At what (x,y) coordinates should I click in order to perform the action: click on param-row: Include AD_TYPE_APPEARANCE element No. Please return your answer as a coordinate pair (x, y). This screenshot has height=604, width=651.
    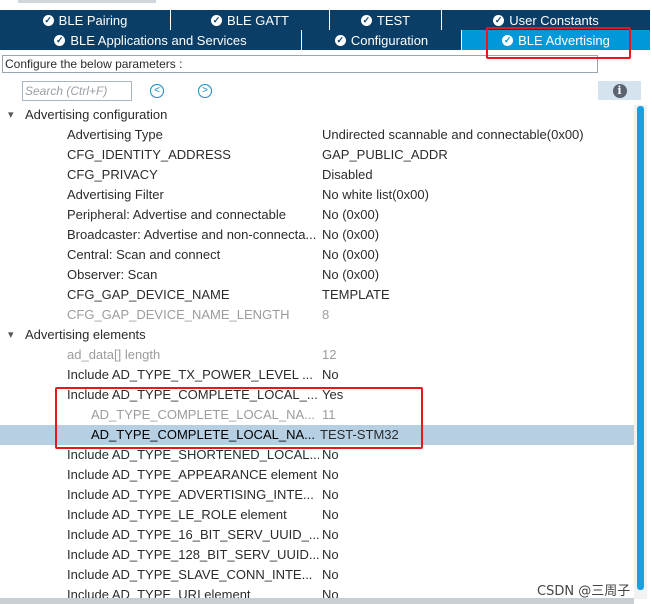
    Looking at the image, I should click on (317, 475).